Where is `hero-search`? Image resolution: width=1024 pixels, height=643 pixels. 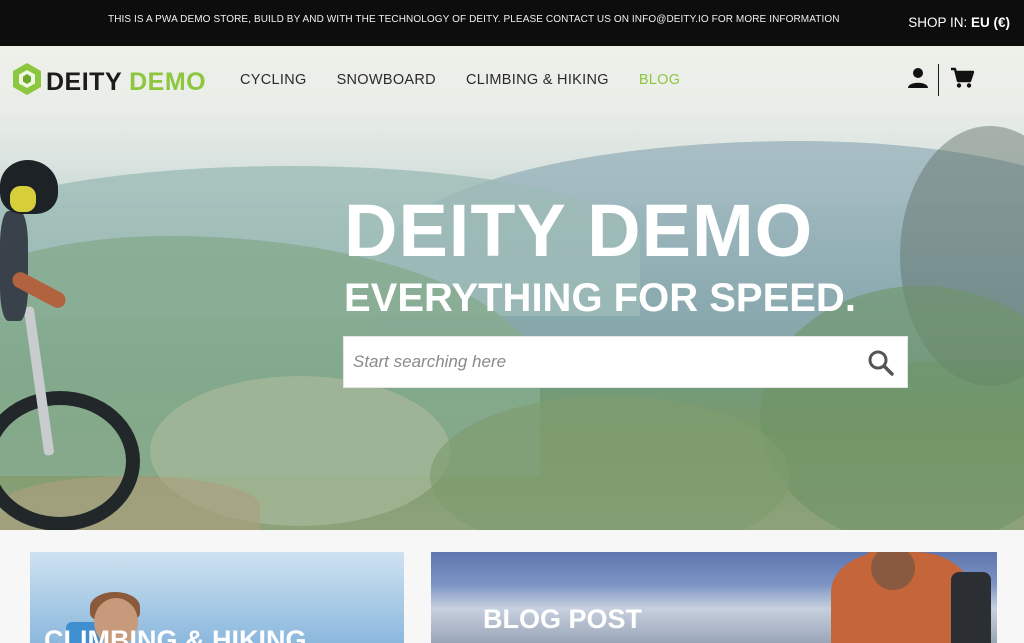
hero-search is located at coordinates (625, 362).